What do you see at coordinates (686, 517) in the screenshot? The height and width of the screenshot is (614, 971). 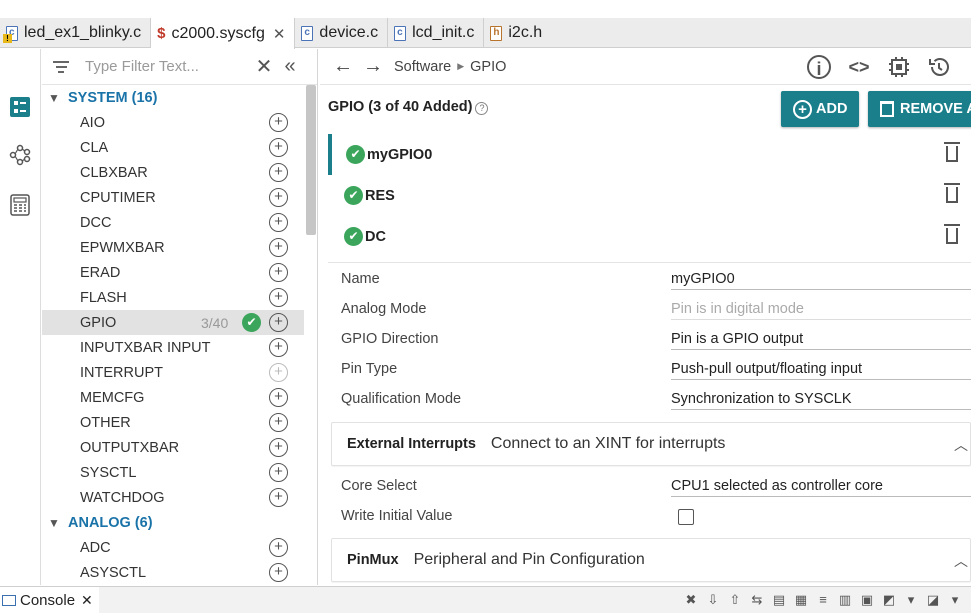 I see `write-initial-value-checkbox` at bounding box center [686, 517].